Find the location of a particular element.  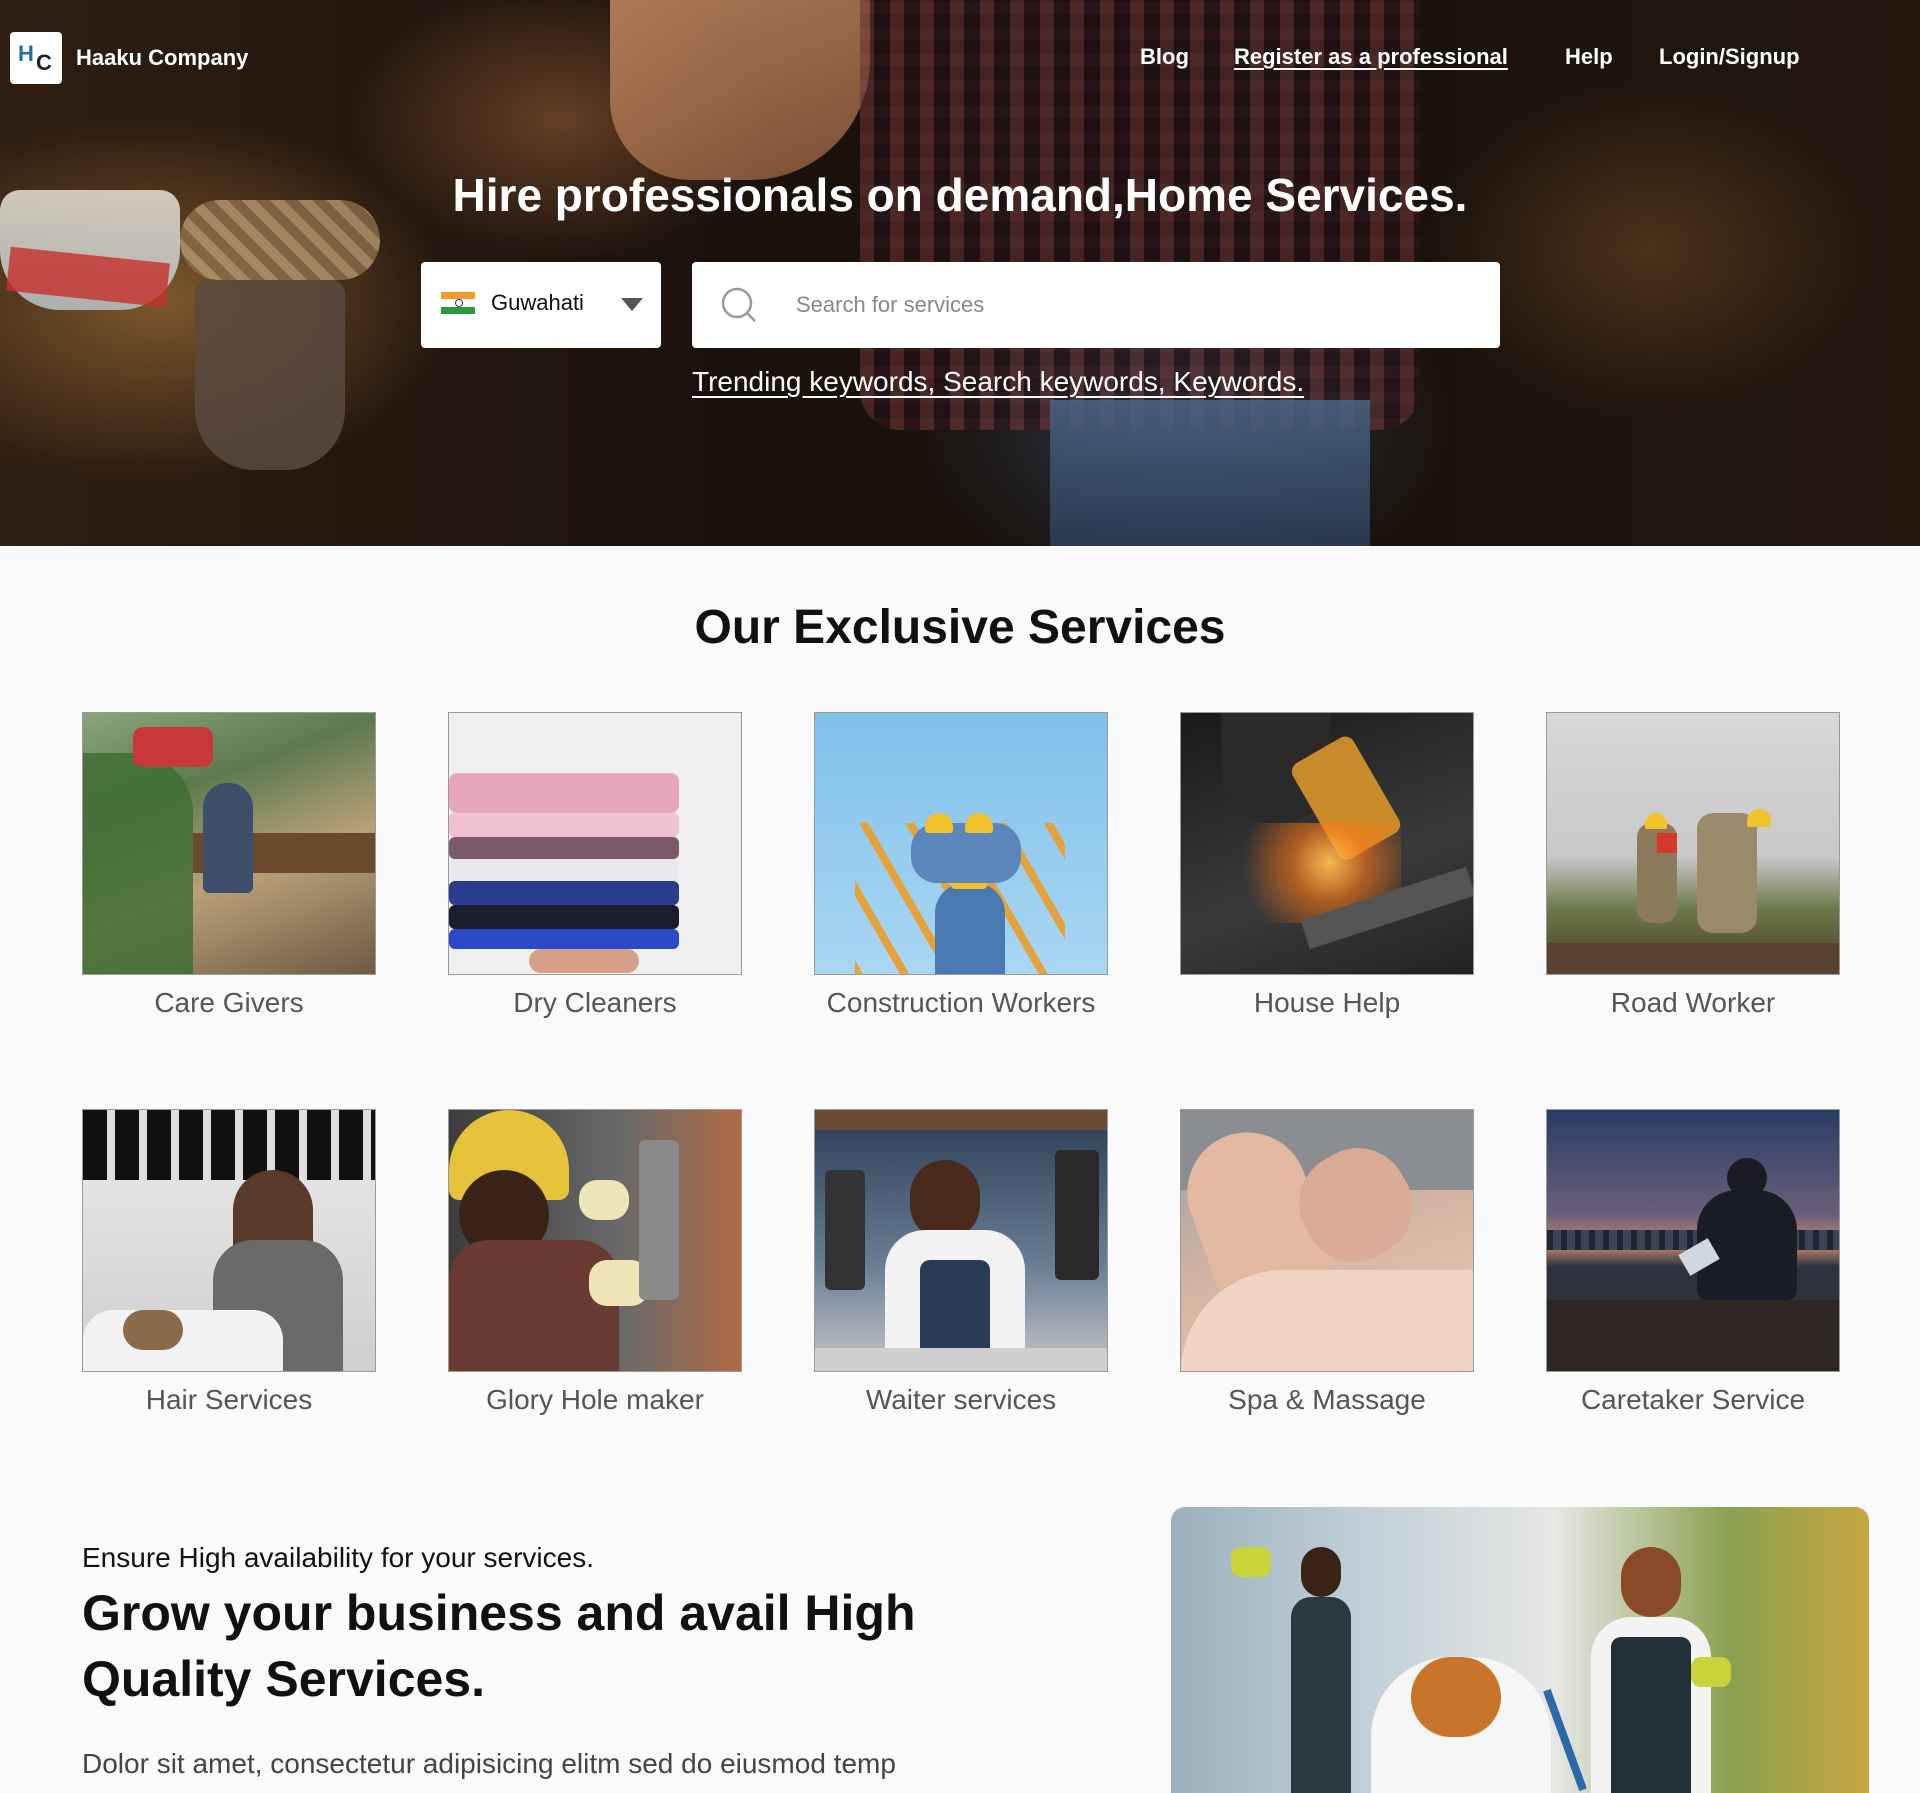

search-input is located at coordinates (1136, 305).